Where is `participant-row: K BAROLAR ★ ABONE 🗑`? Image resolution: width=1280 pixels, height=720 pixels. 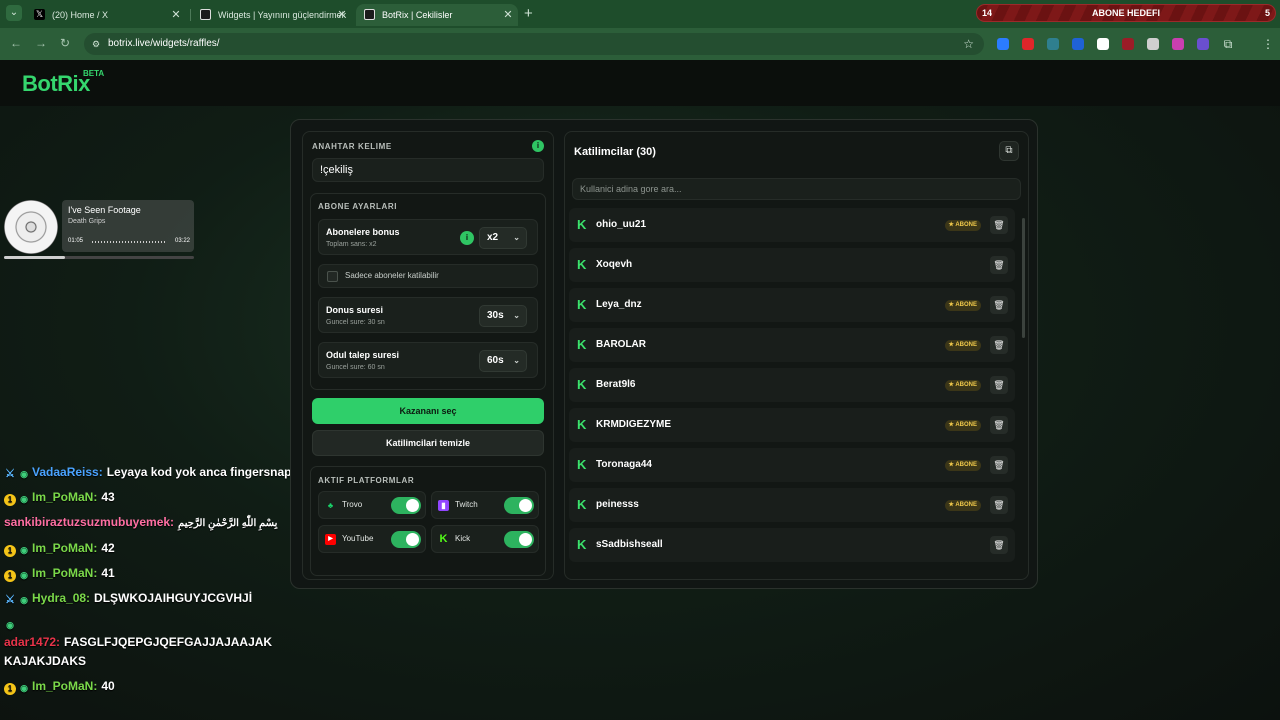 participant-row: K BAROLAR ★ ABONE 🗑 is located at coordinates (792, 345).